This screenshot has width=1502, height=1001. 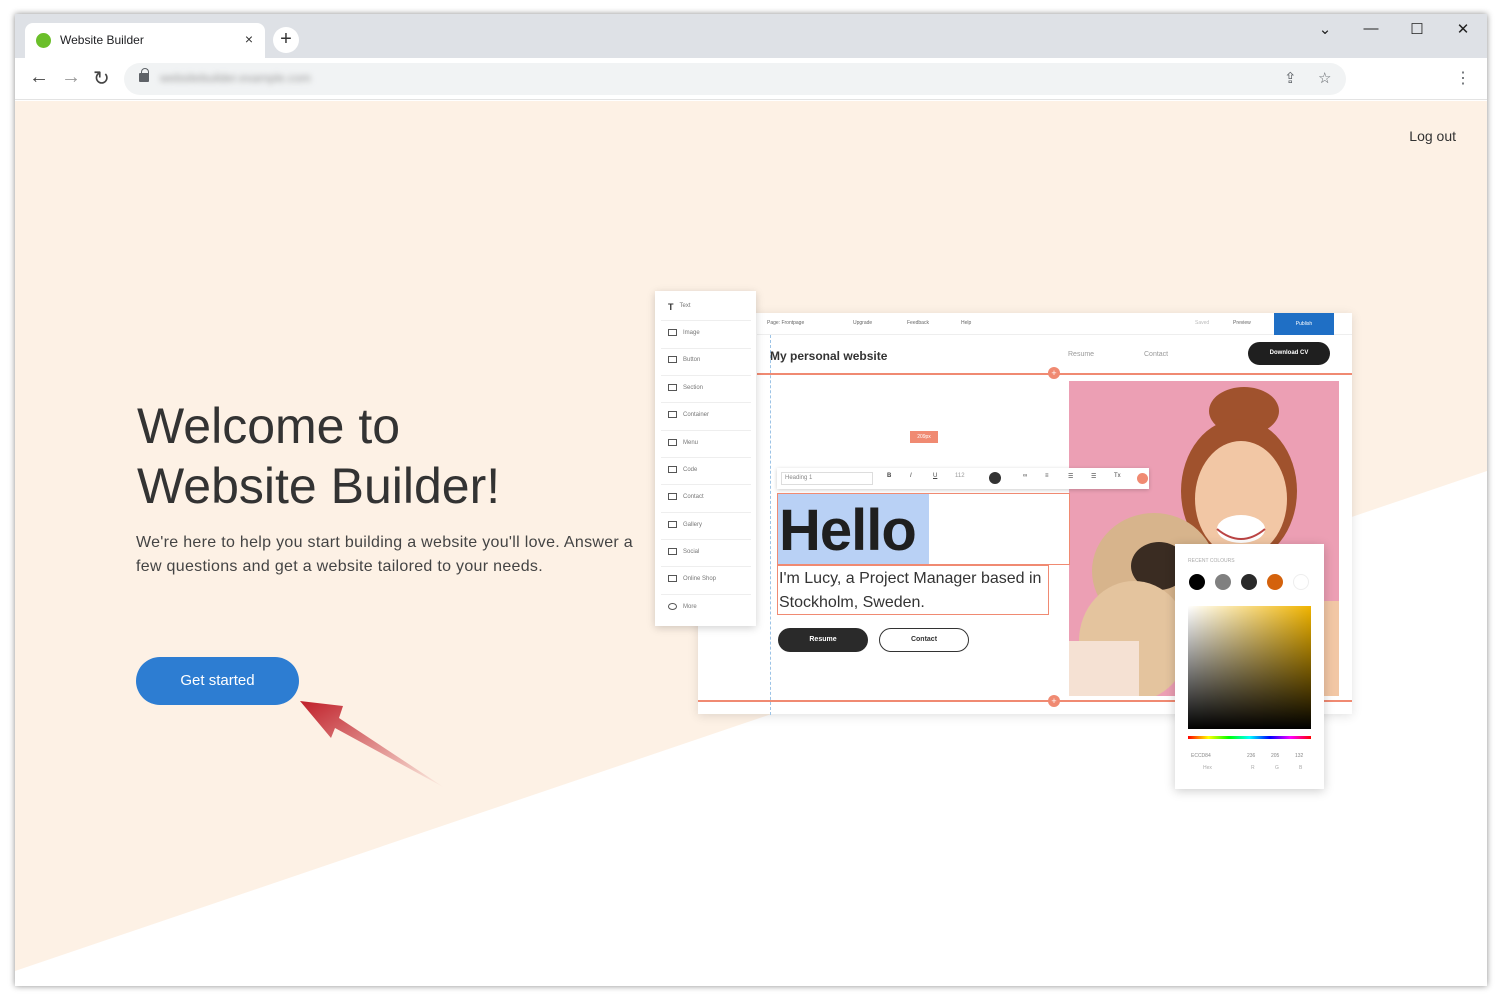 What do you see at coordinates (829, 356) in the screenshot?
I see `mockup-site-title: My personal website` at bounding box center [829, 356].